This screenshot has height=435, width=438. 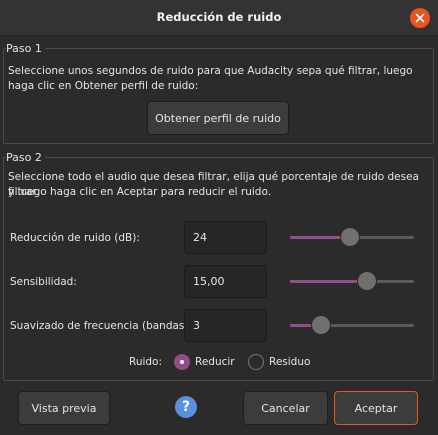 What do you see at coordinates (64, 408) in the screenshot?
I see `preview-button: Vista previa` at bounding box center [64, 408].